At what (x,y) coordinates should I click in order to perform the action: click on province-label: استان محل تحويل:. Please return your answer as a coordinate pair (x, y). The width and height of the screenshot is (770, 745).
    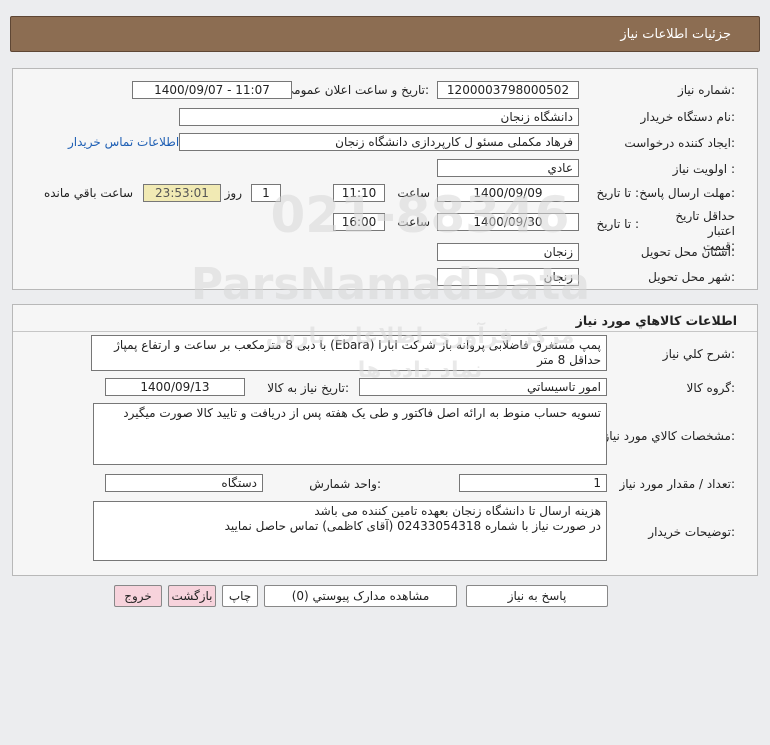
    Looking at the image, I should click on (687, 252).